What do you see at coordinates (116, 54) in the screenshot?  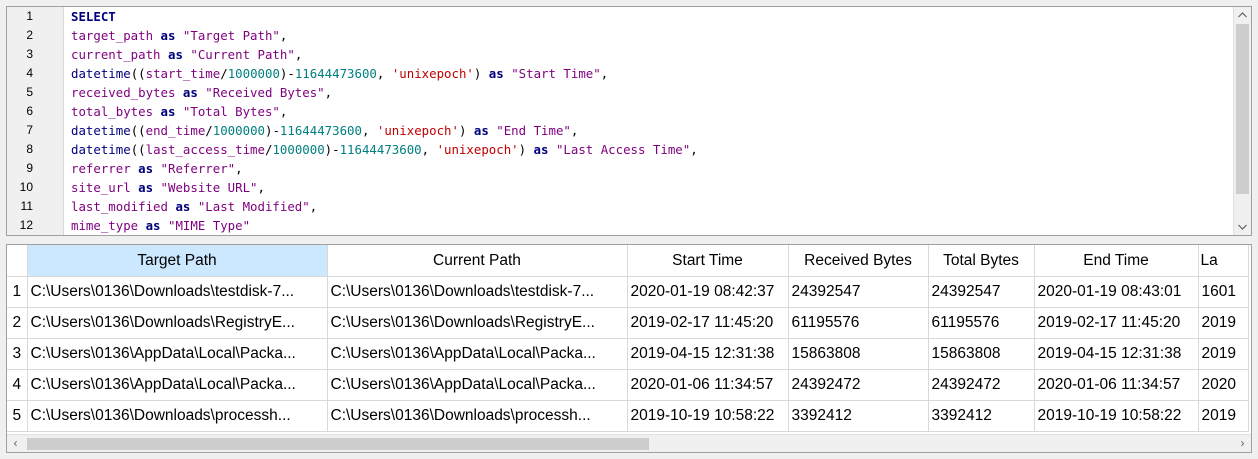 I see `code-token: current_path` at bounding box center [116, 54].